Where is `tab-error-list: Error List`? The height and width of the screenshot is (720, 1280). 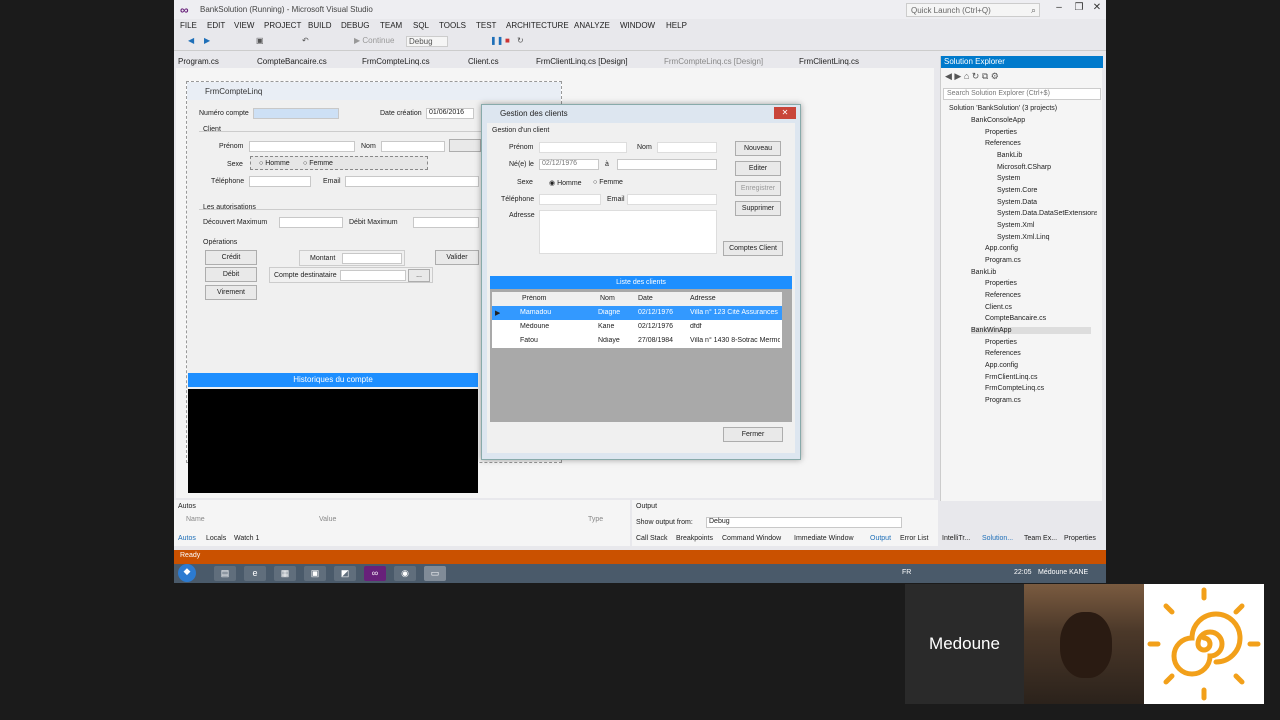
tab-error-list: Error List is located at coordinates (914, 538).